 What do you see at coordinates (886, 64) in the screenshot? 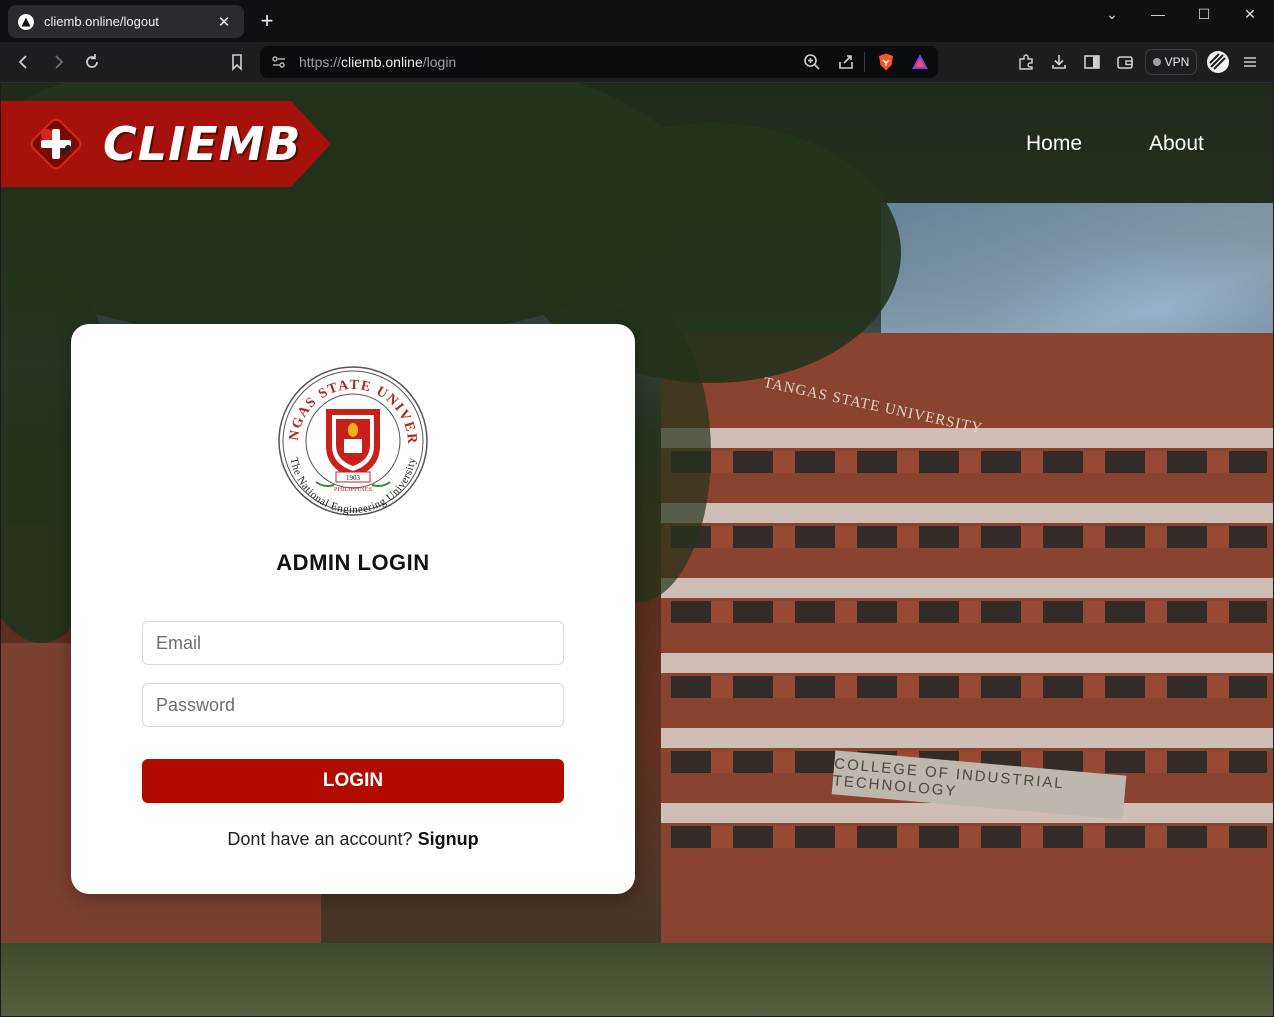
I see `brave-shields-icon` at bounding box center [886, 64].